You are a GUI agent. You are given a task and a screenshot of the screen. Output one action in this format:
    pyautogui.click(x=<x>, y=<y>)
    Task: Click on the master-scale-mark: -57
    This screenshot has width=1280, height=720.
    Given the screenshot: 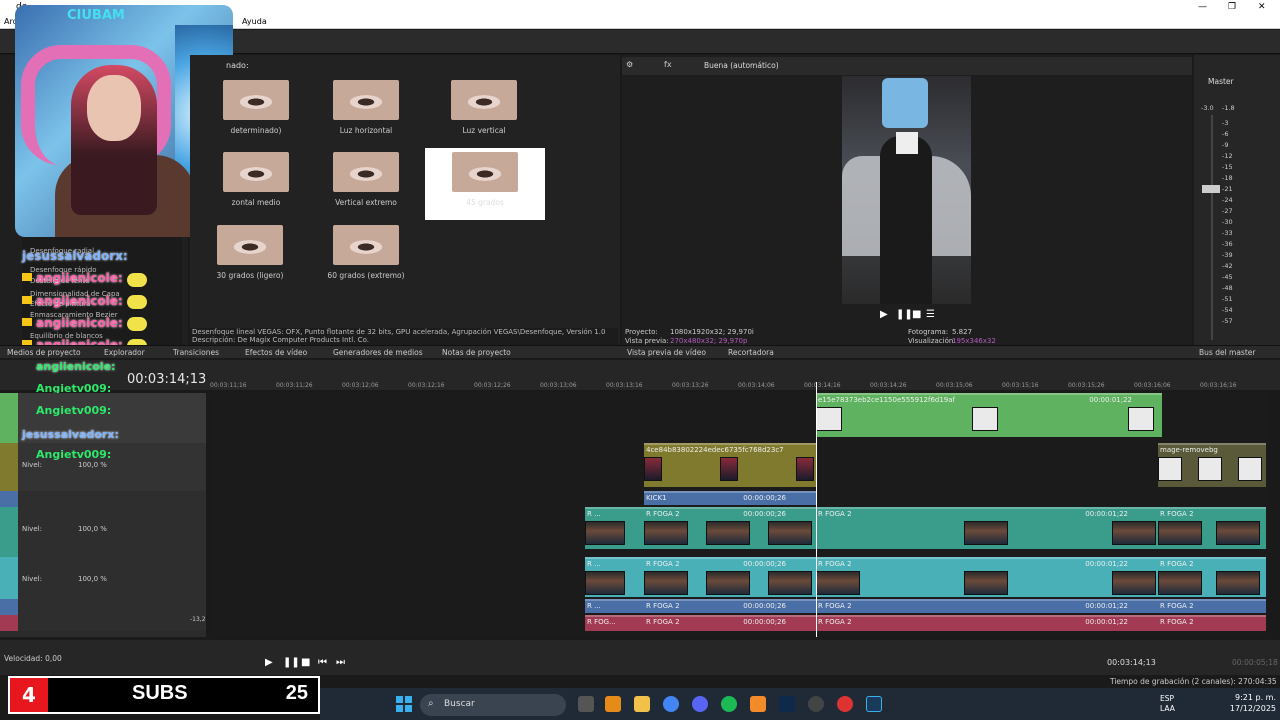 What is the action you would take?
    pyautogui.click(x=1227, y=321)
    